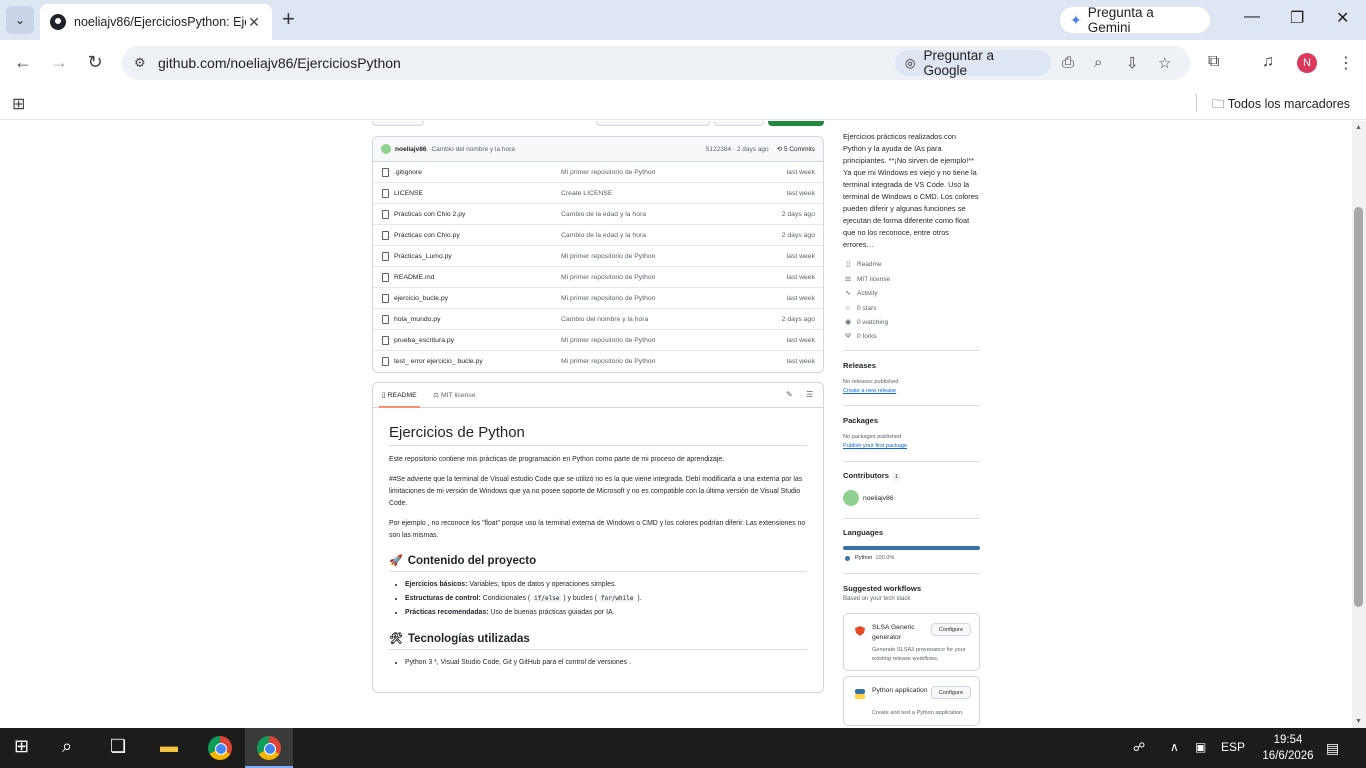  What do you see at coordinates (438, 361) in the screenshot?
I see `file-name-link: test_ error ejercicio_ bucle.py` at bounding box center [438, 361].